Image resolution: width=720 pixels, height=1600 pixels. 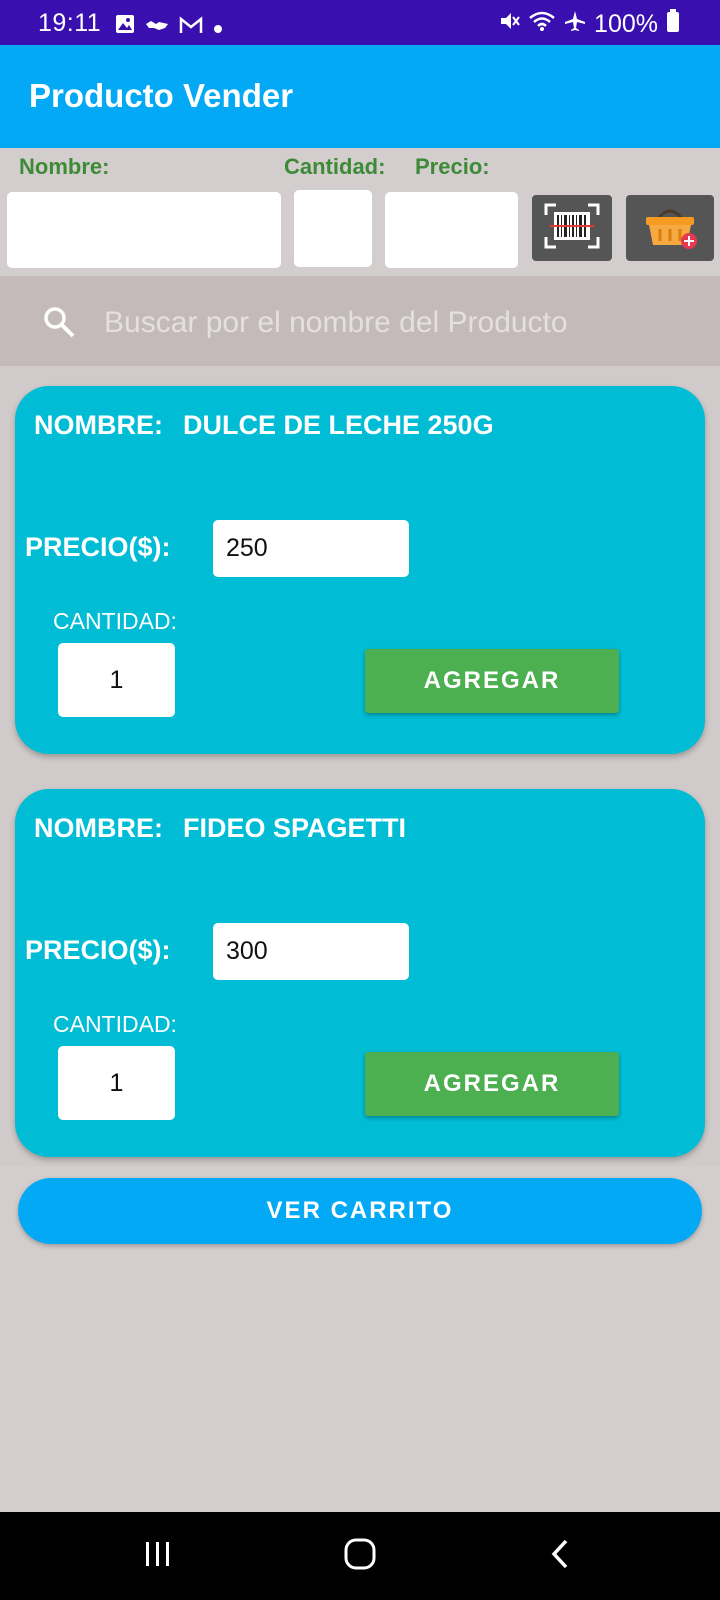 I want to click on back-button, so click(x=560, y=1556).